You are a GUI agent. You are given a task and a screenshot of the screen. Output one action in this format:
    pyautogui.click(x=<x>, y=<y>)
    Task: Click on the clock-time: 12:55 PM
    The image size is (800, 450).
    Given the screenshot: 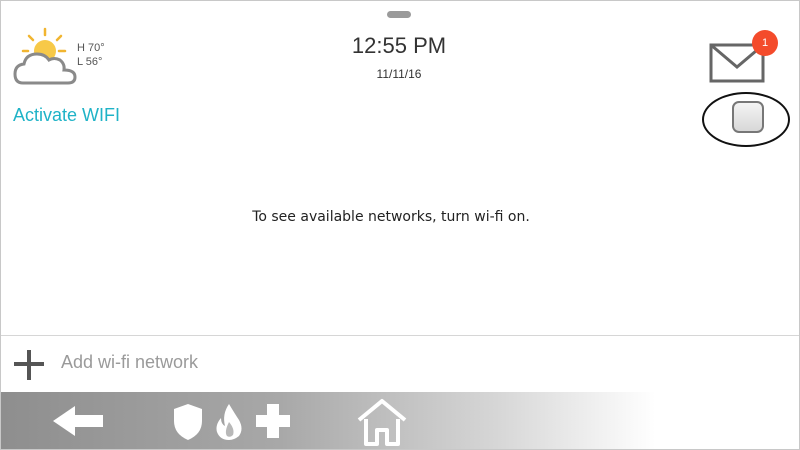 What is the action you would take?
    pyautogui.click(x=399, y=45)
    